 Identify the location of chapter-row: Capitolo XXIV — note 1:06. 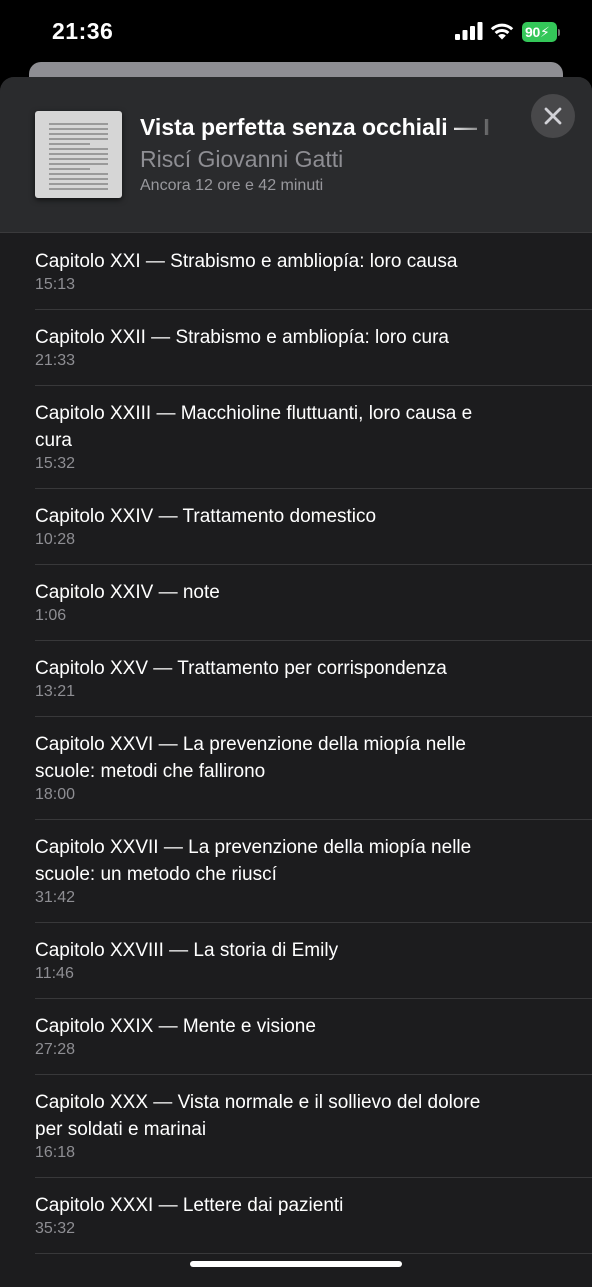
(313, 603).